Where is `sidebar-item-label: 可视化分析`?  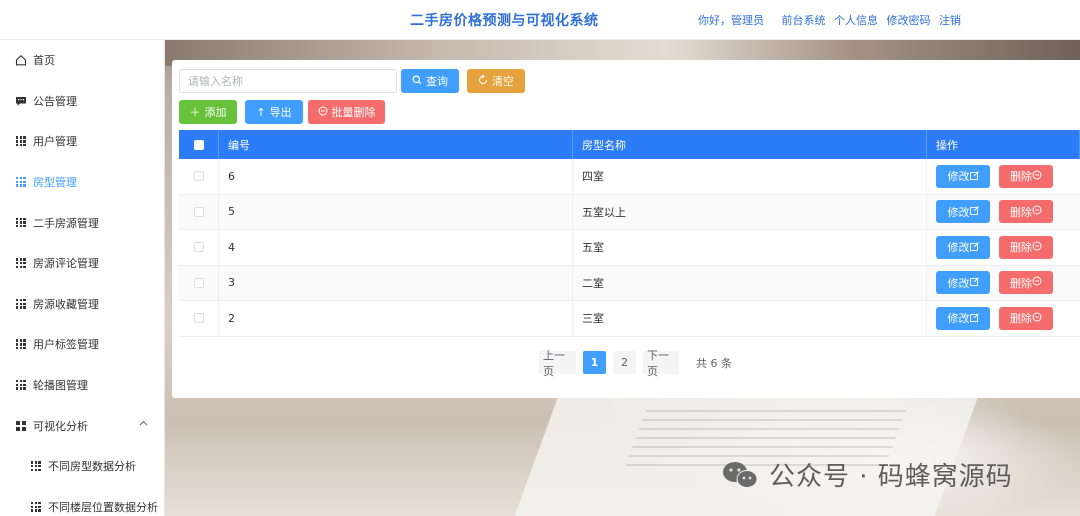
sidebar-item-label: 可视化分析 is located at coordinates (60, 426).